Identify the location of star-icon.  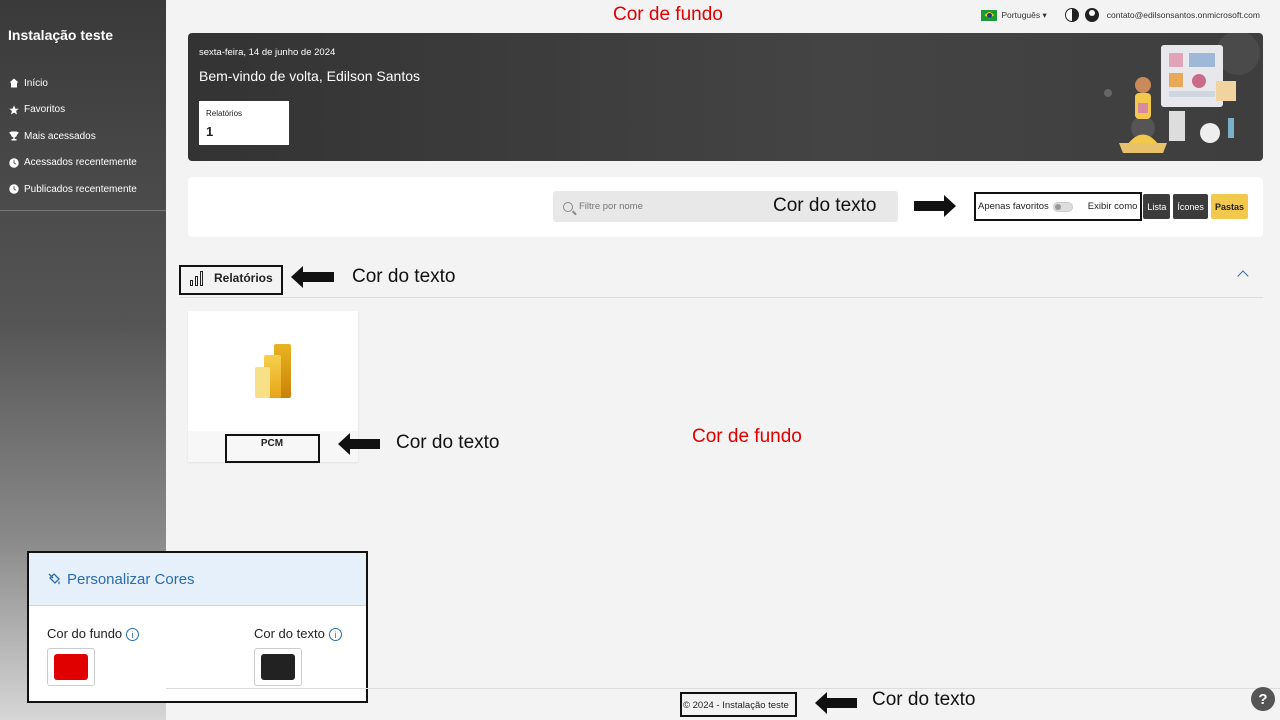
(14, 110).